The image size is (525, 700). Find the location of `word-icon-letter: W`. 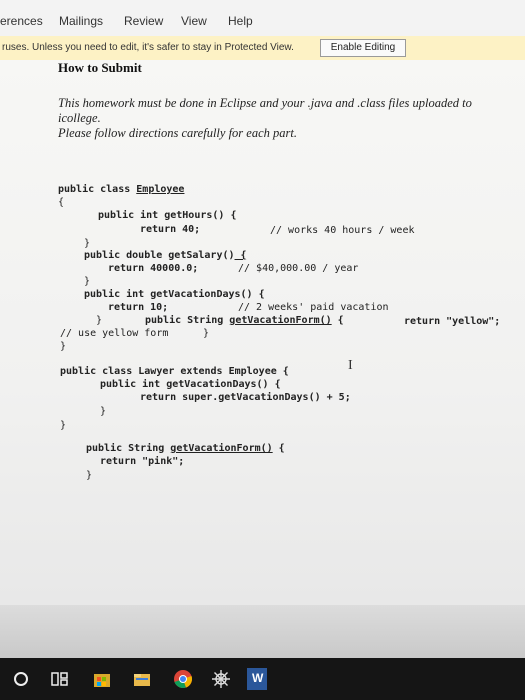

word-icon-letter: W is located at coordinates (258, 678).